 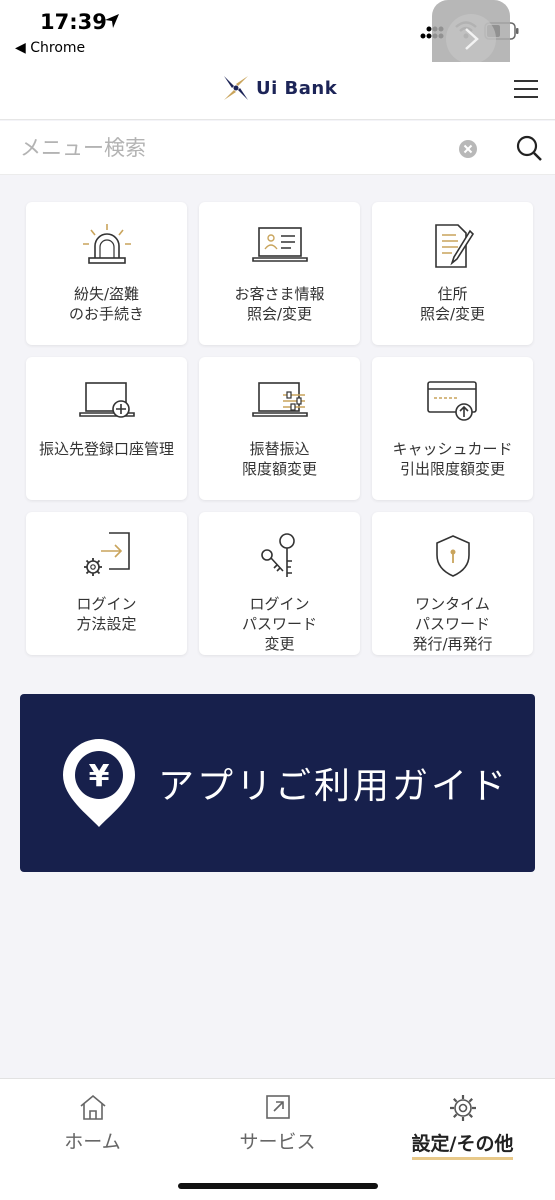 What do you see at coordinates (526, 90) in the screenshot?
I see `hamburger-menu-button` at bounding box center [526, 90].